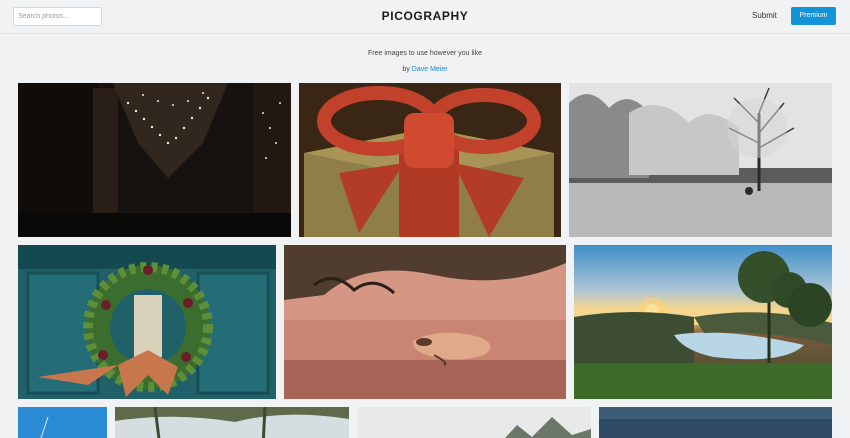 This screenshot has width=850, height=438. I want to click on photo-leaf-water-image, so click(425, 322).